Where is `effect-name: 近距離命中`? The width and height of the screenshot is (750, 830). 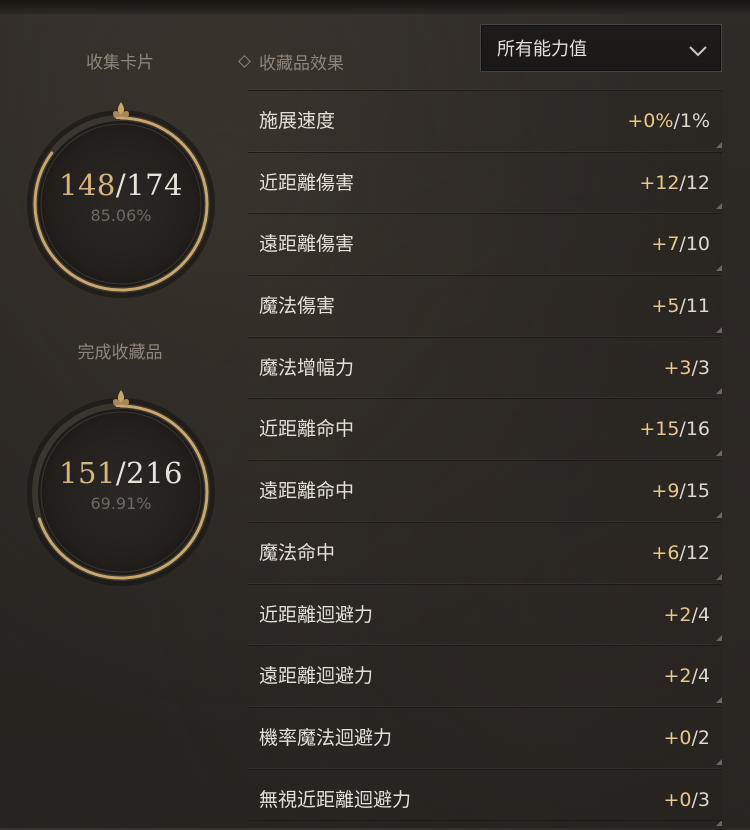
effect-name: 近距離命中 is located at coordinates (307, 429).